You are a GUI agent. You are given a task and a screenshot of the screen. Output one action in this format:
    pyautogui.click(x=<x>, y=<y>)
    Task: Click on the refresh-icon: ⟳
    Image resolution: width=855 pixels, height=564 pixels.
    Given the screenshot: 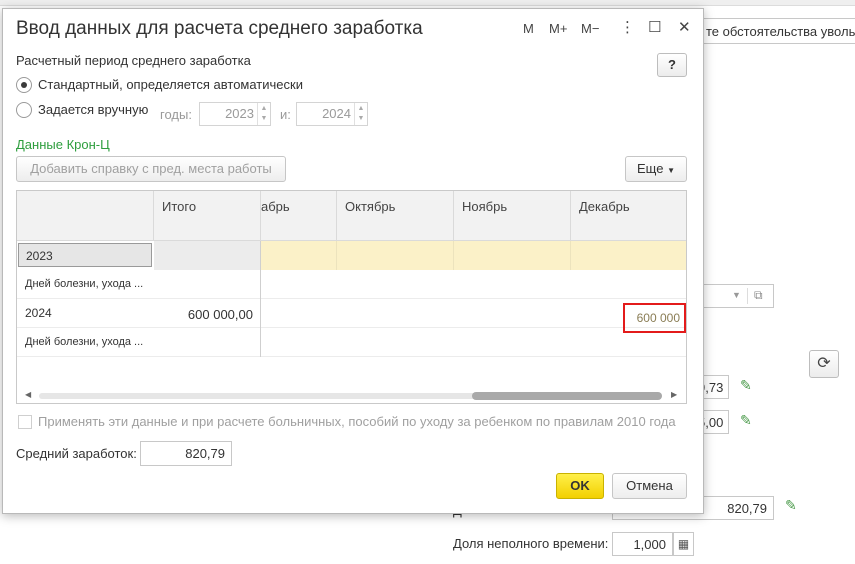 What is the action you would take?
    pyautogui.click(x=824, y=363)
    